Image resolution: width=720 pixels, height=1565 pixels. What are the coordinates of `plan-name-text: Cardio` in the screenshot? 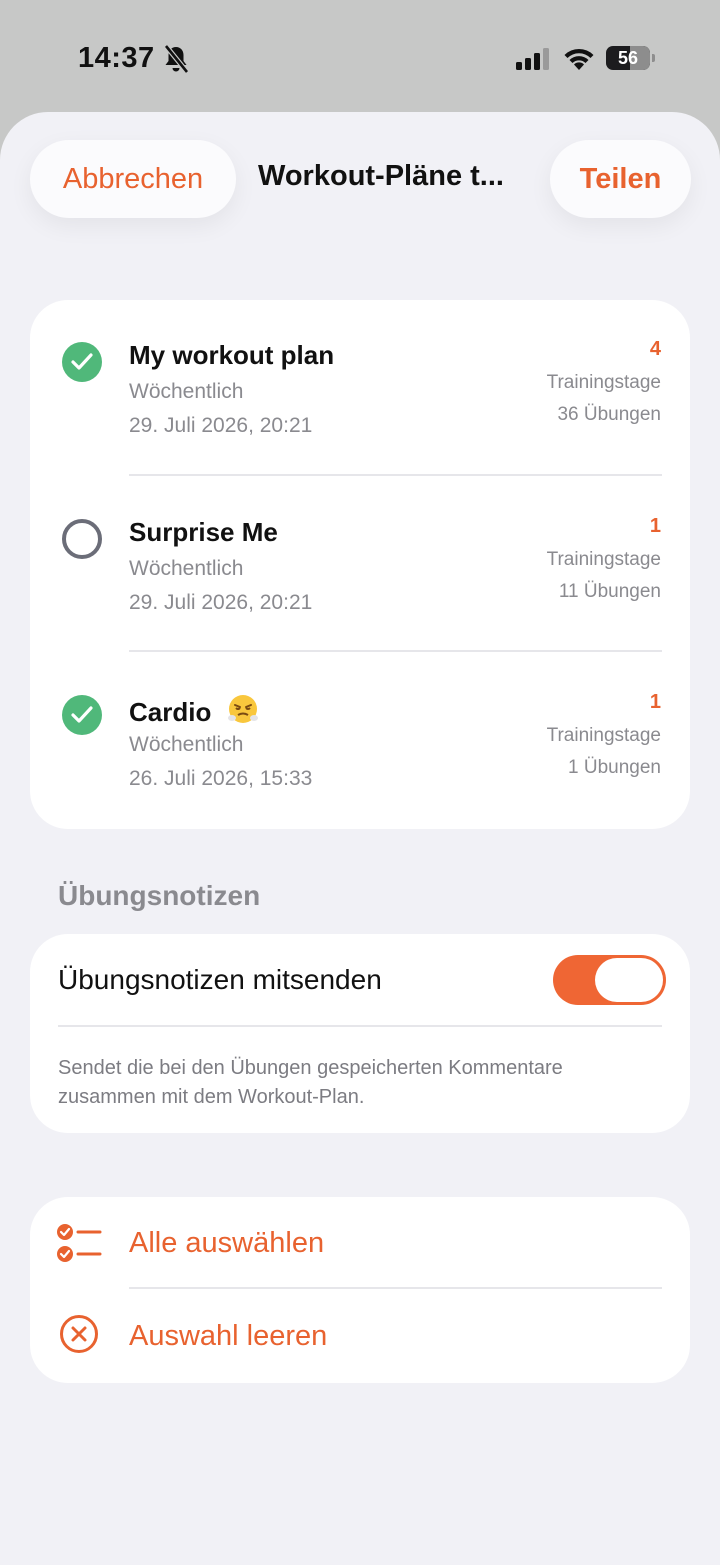 It's located at (170, 712).